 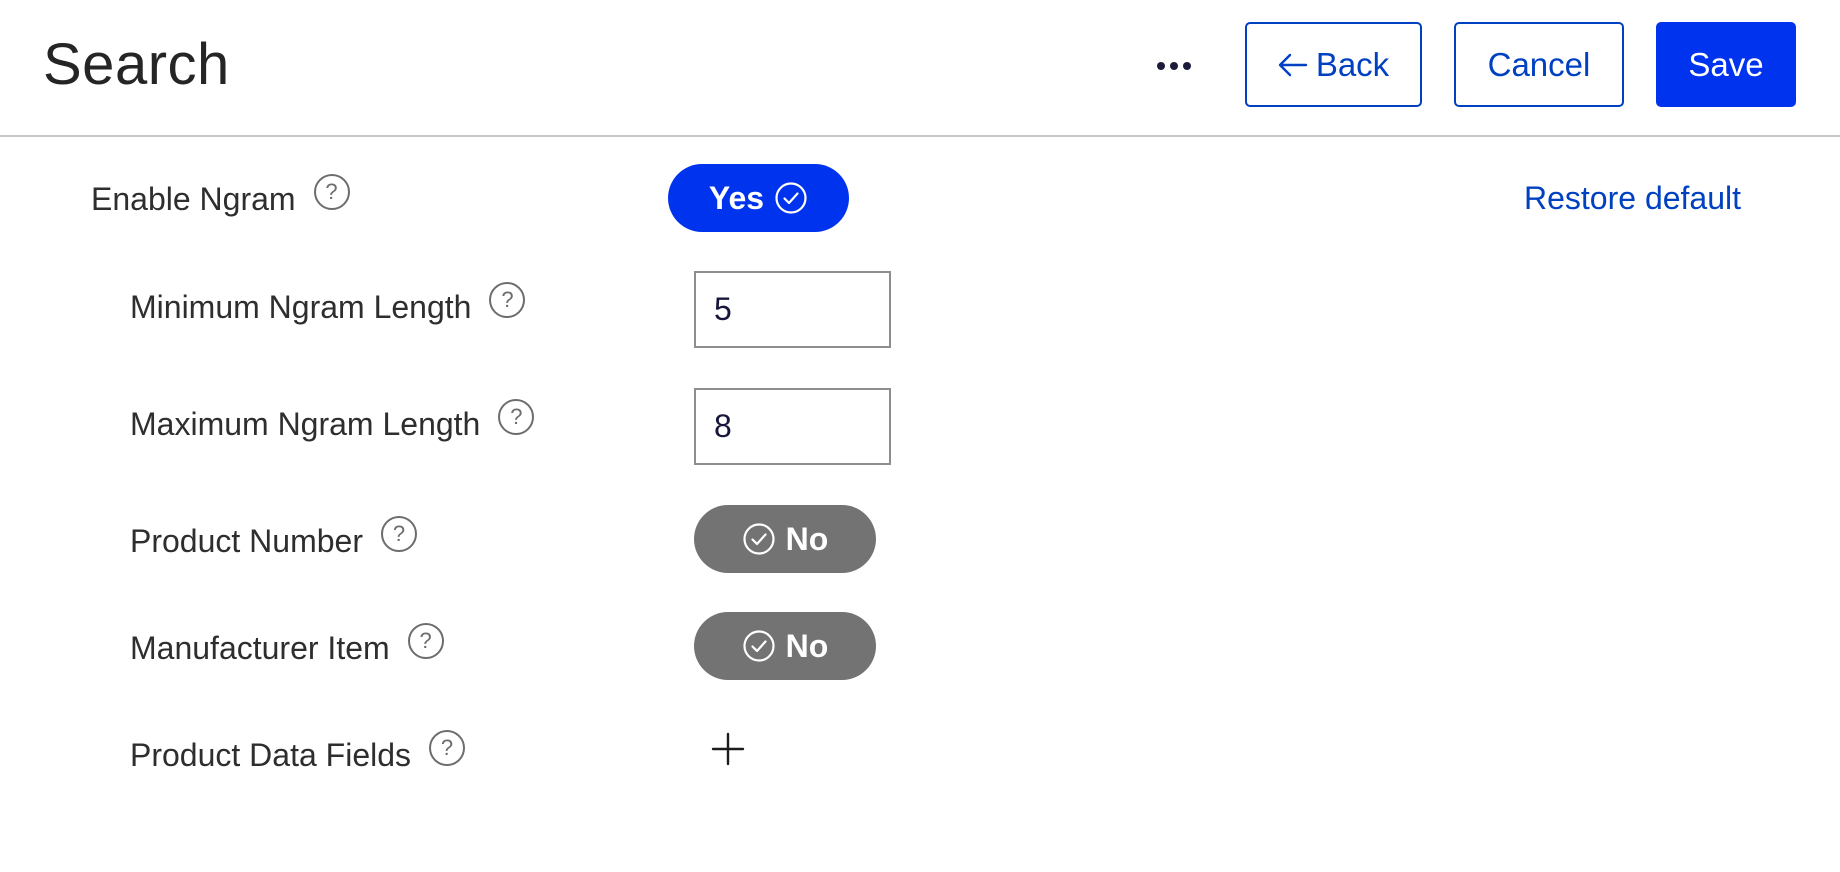 What do you see at coordinates (1352, 64) in the screenshot?
I see `back-button-label: Back` at bounding box center [1352, 64].